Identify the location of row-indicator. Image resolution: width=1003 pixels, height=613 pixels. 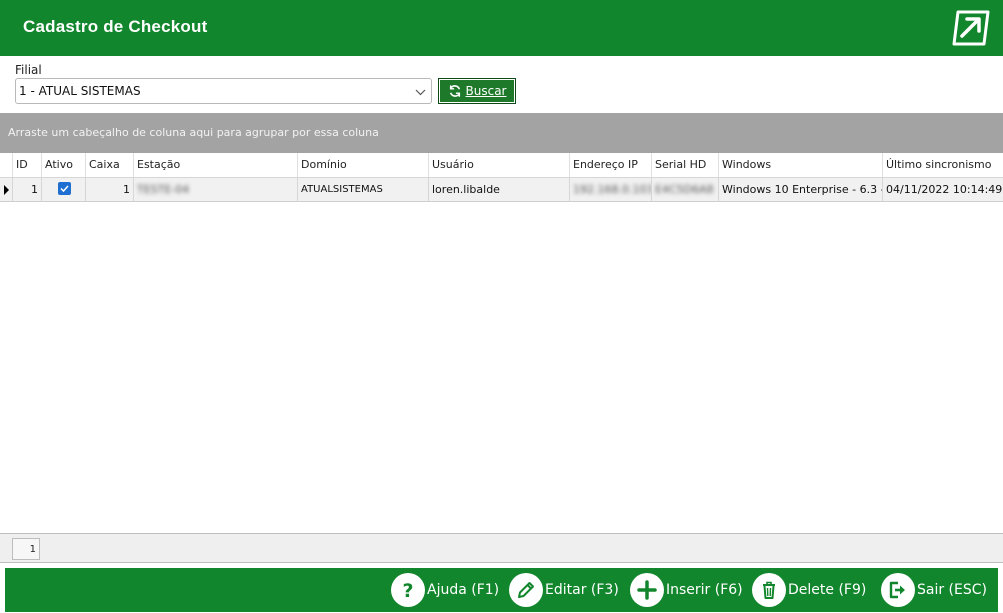
(6, 189).